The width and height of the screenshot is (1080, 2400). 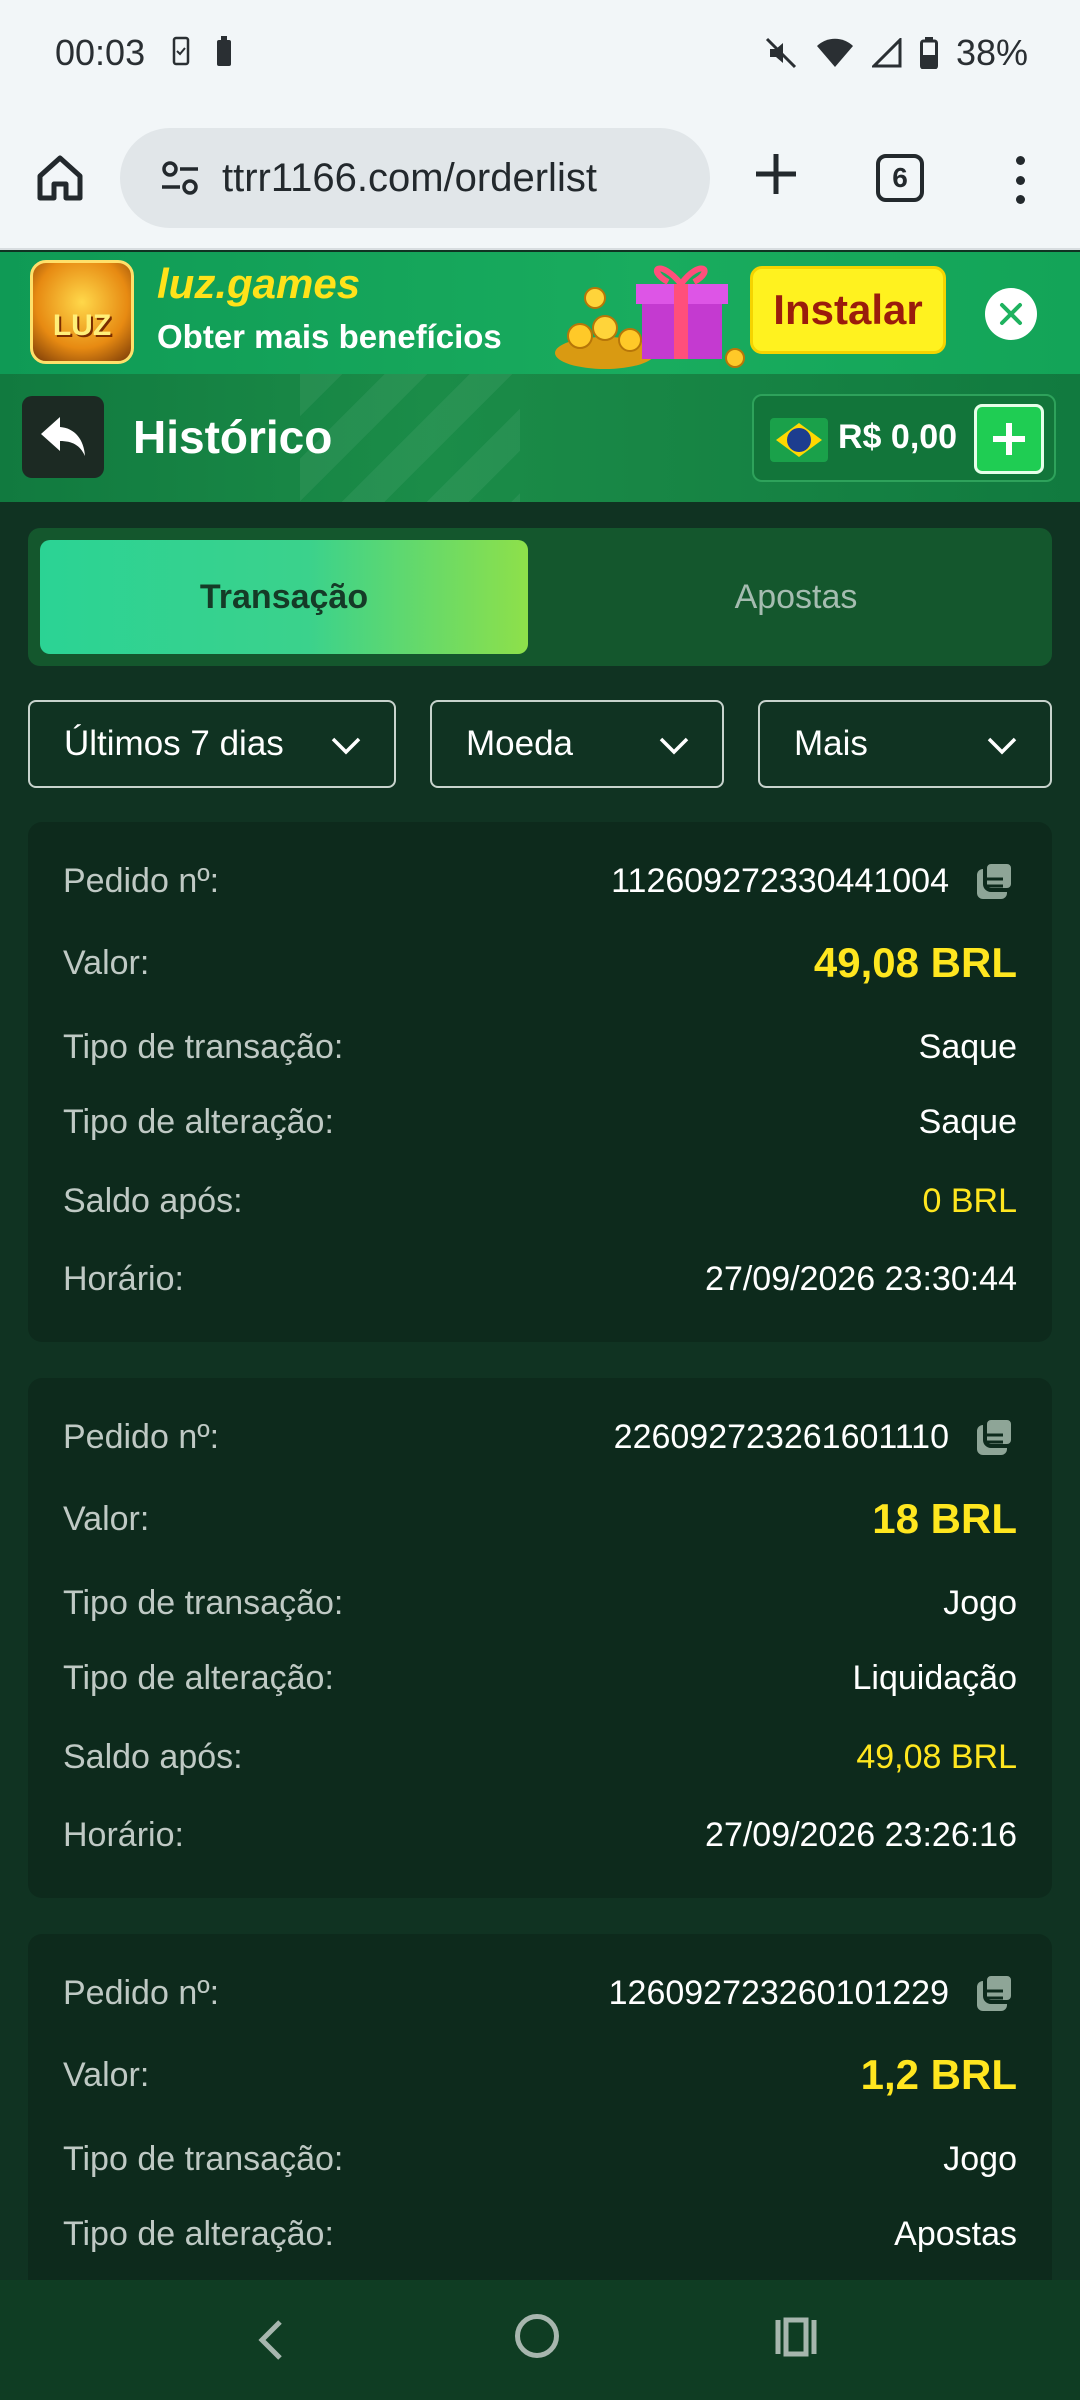 What do you see at coordinates (944, 1518) in the screenshot?
I see `value-amount: 18 BRL` at bounding box center [944, 1518].